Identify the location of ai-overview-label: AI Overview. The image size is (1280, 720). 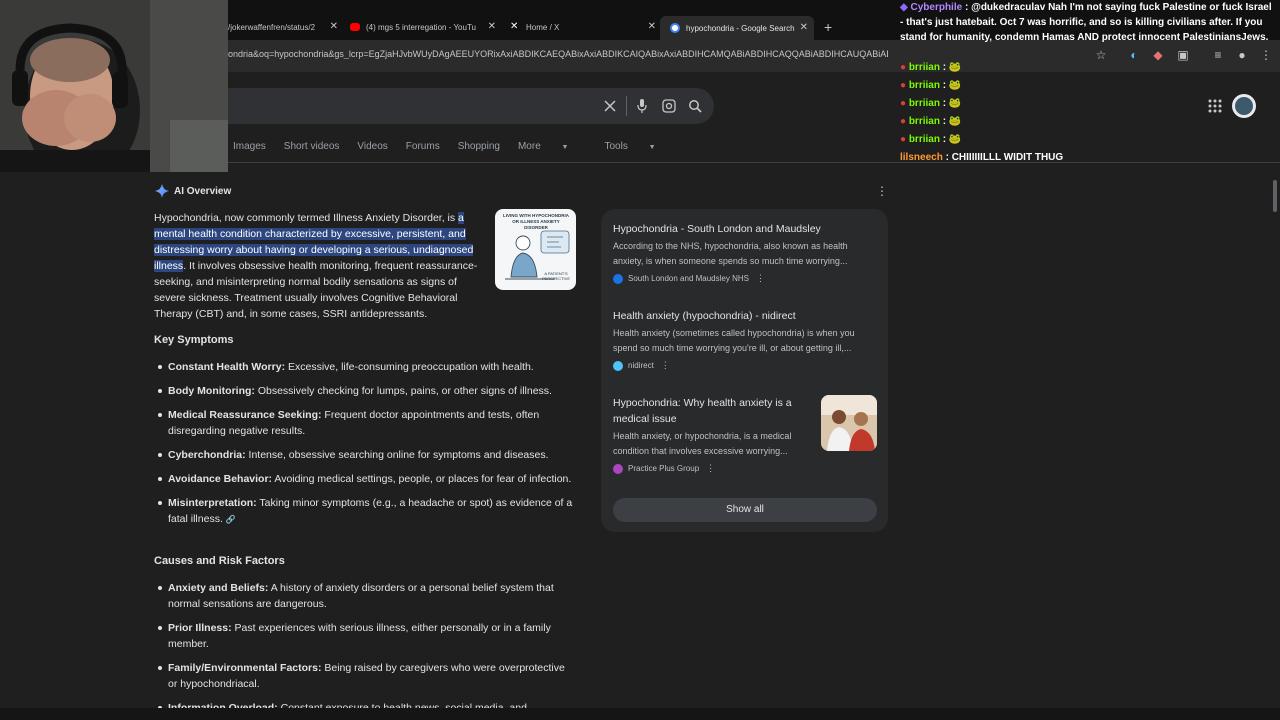
(203, 191).